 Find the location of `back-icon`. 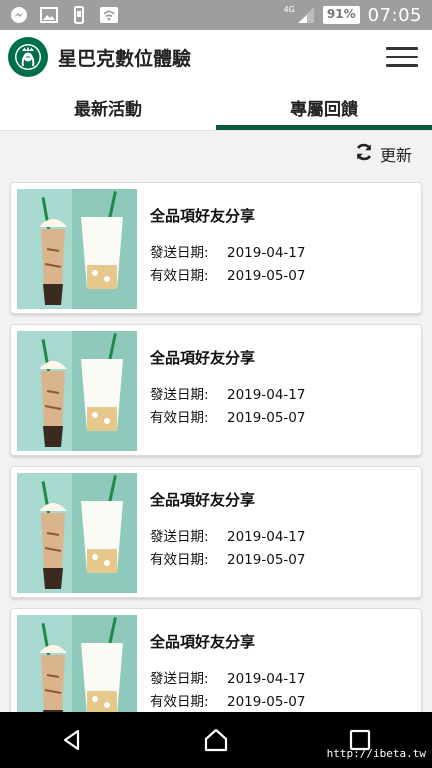

back-icon is located at coordinates (72, 740).